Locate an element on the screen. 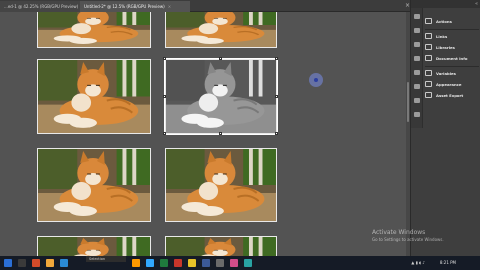  panel-item-label: Document Info is located at coordinates (452, 58).